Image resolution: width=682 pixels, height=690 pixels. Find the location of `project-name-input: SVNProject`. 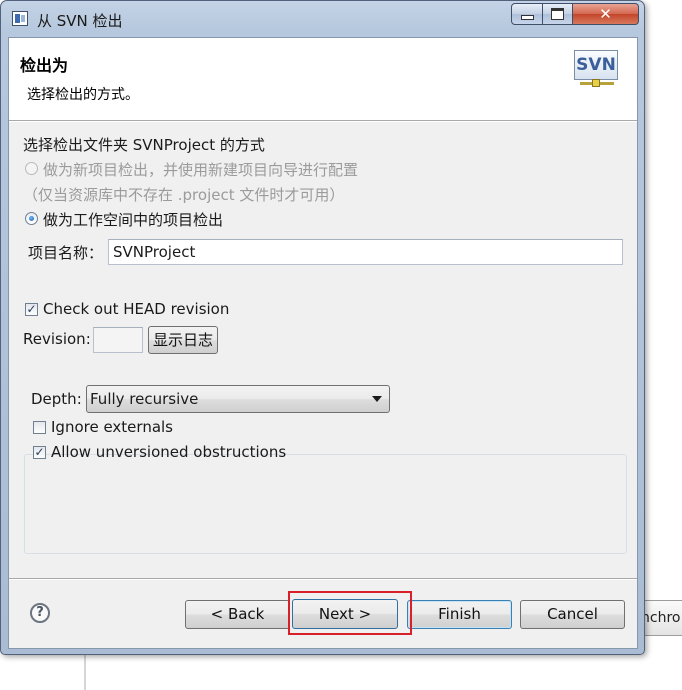

project-name-input: SVNProject is located at coordinates (365, 252).